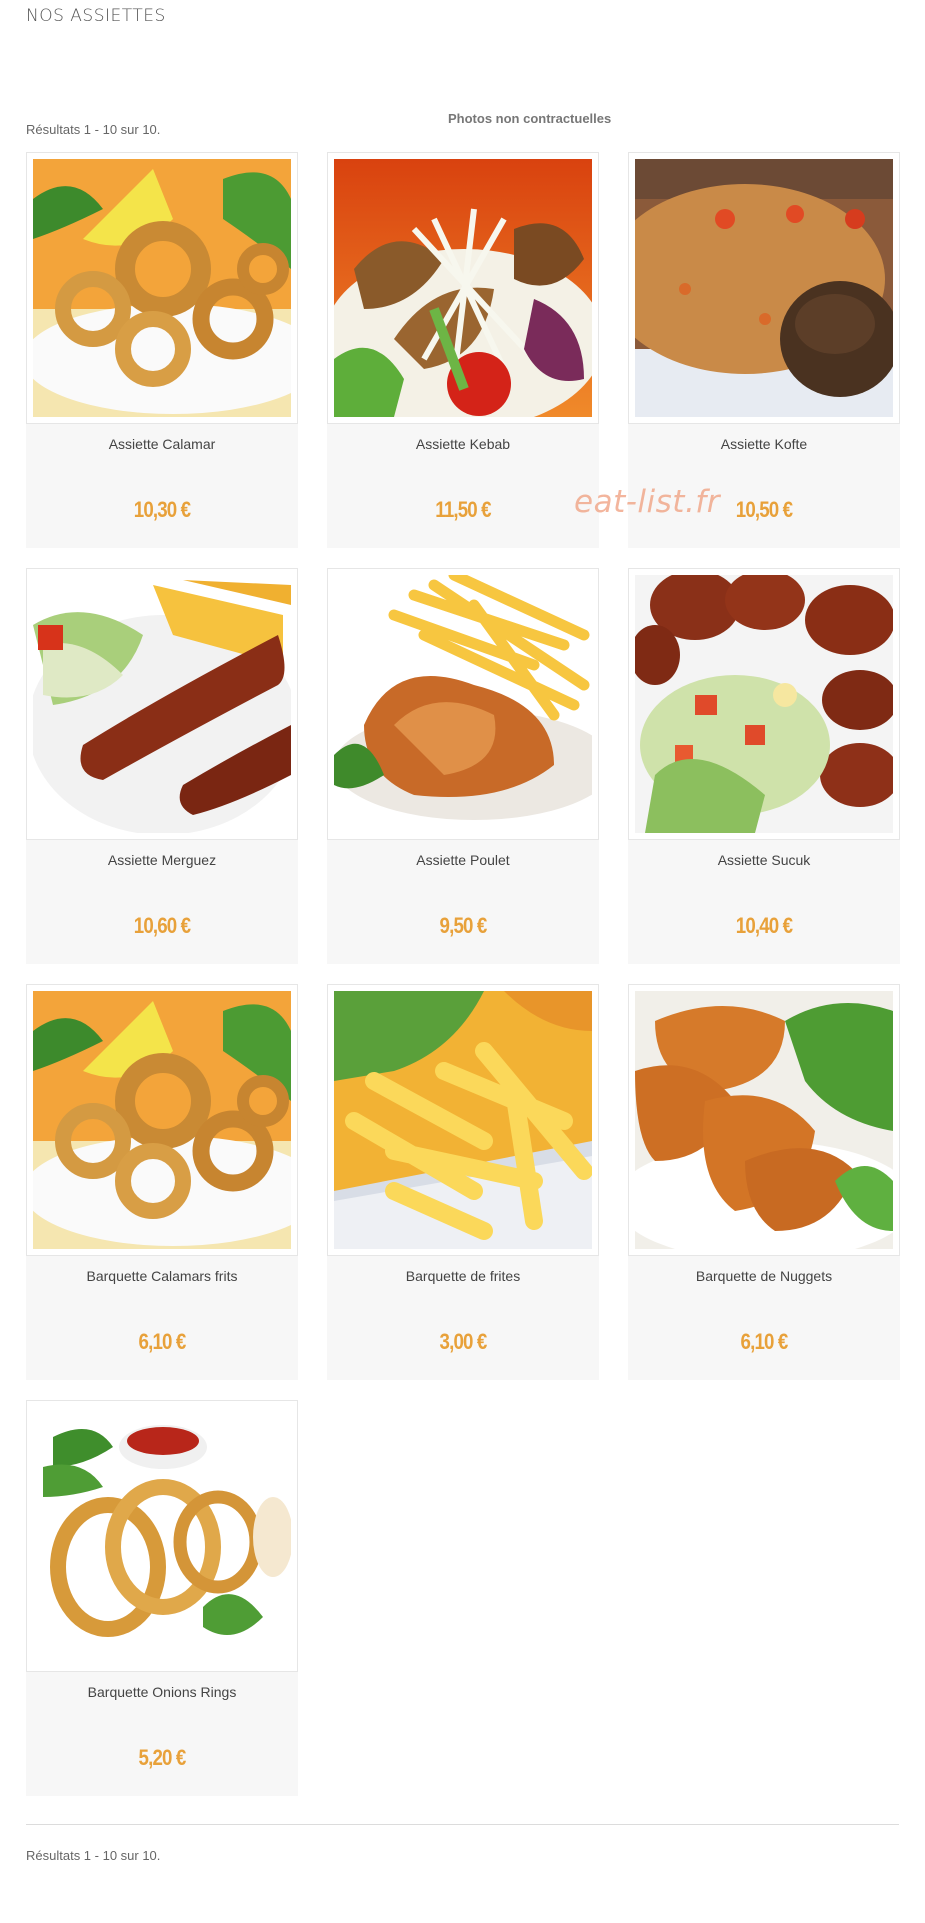 The image size is (925, 1923). Describe the element at coordinates (463, 925) in the screenshot. I see `product-price: 9,50 €` at that location.